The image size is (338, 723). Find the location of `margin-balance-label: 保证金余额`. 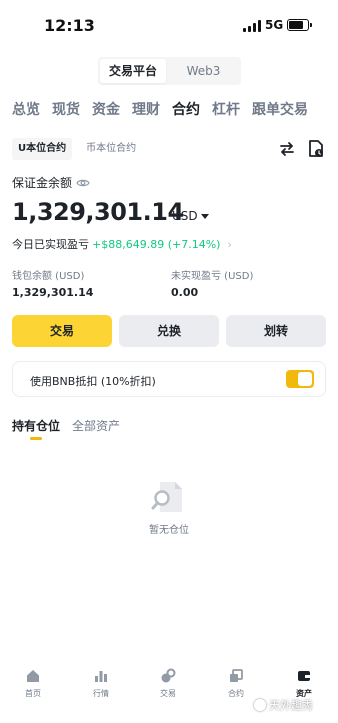

margin-balance-label: 保证金余额 is located at coordinates (51, 182).